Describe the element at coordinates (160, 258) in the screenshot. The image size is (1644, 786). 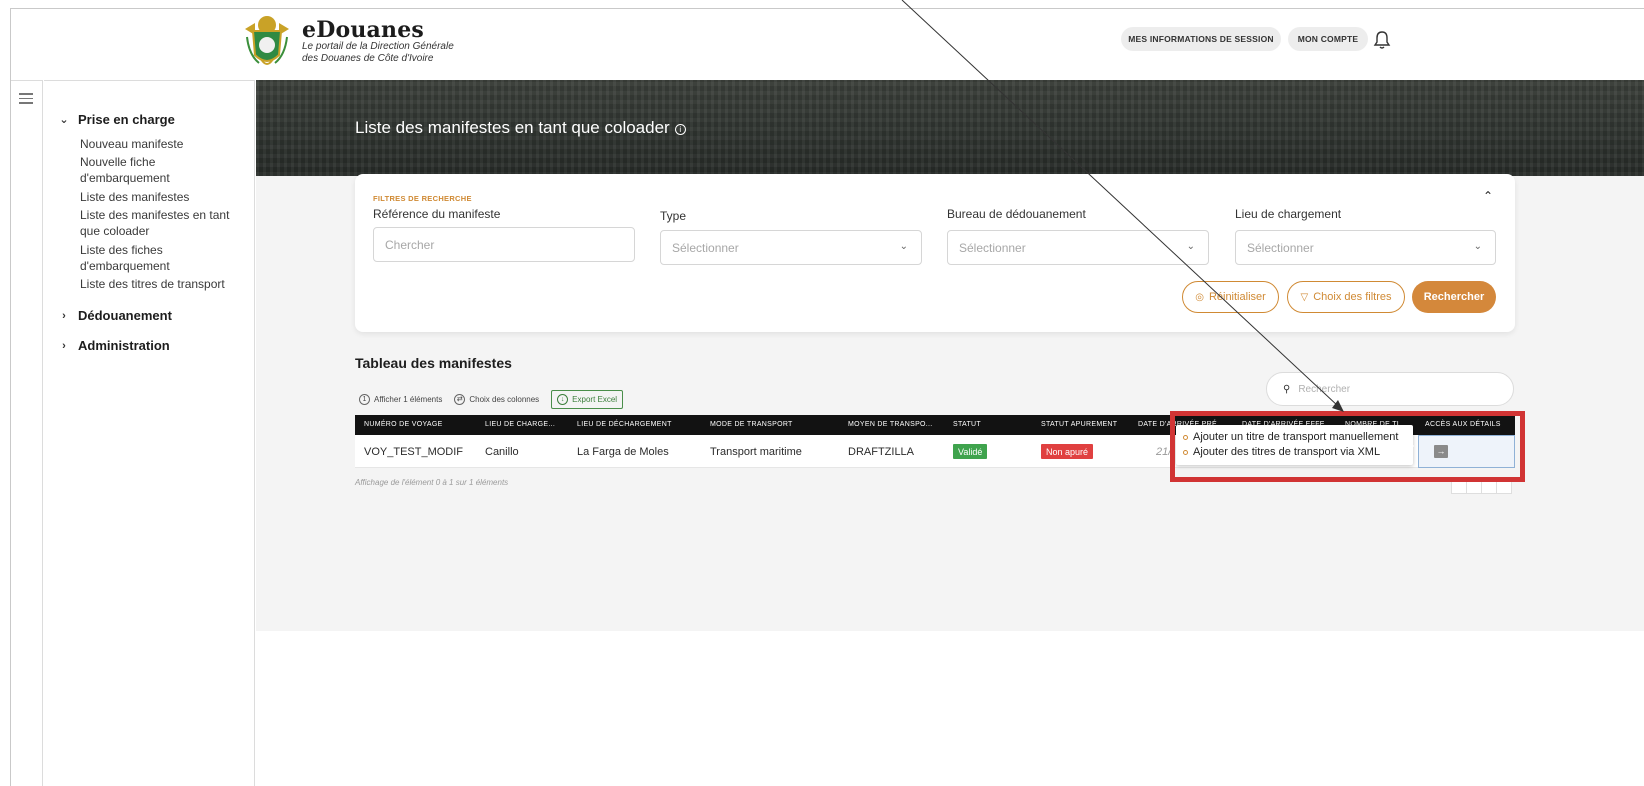
I see `sidebar-item-liste-fiches: Liste des fiches d'embarquement` at that location.